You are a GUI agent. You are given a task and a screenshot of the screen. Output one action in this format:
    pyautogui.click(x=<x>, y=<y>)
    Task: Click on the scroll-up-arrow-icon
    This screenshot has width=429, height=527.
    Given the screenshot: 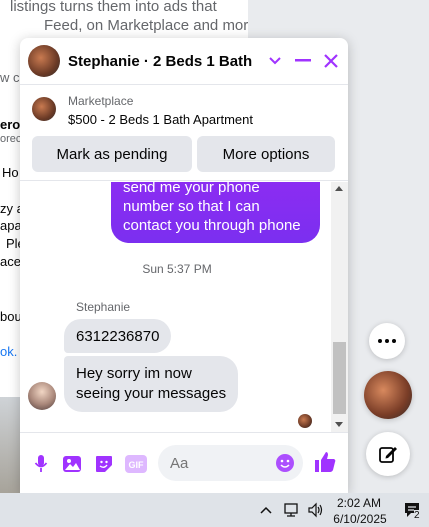 What is the action you would take?
    pyautogui.click(x=339, y=188)
    